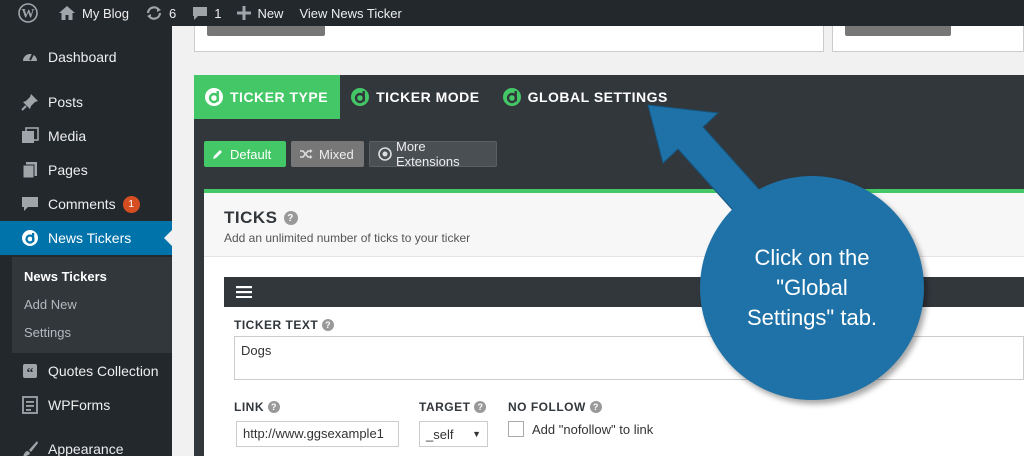  I want to click on sidebar-item-pages: Pages, so click(86, 170).